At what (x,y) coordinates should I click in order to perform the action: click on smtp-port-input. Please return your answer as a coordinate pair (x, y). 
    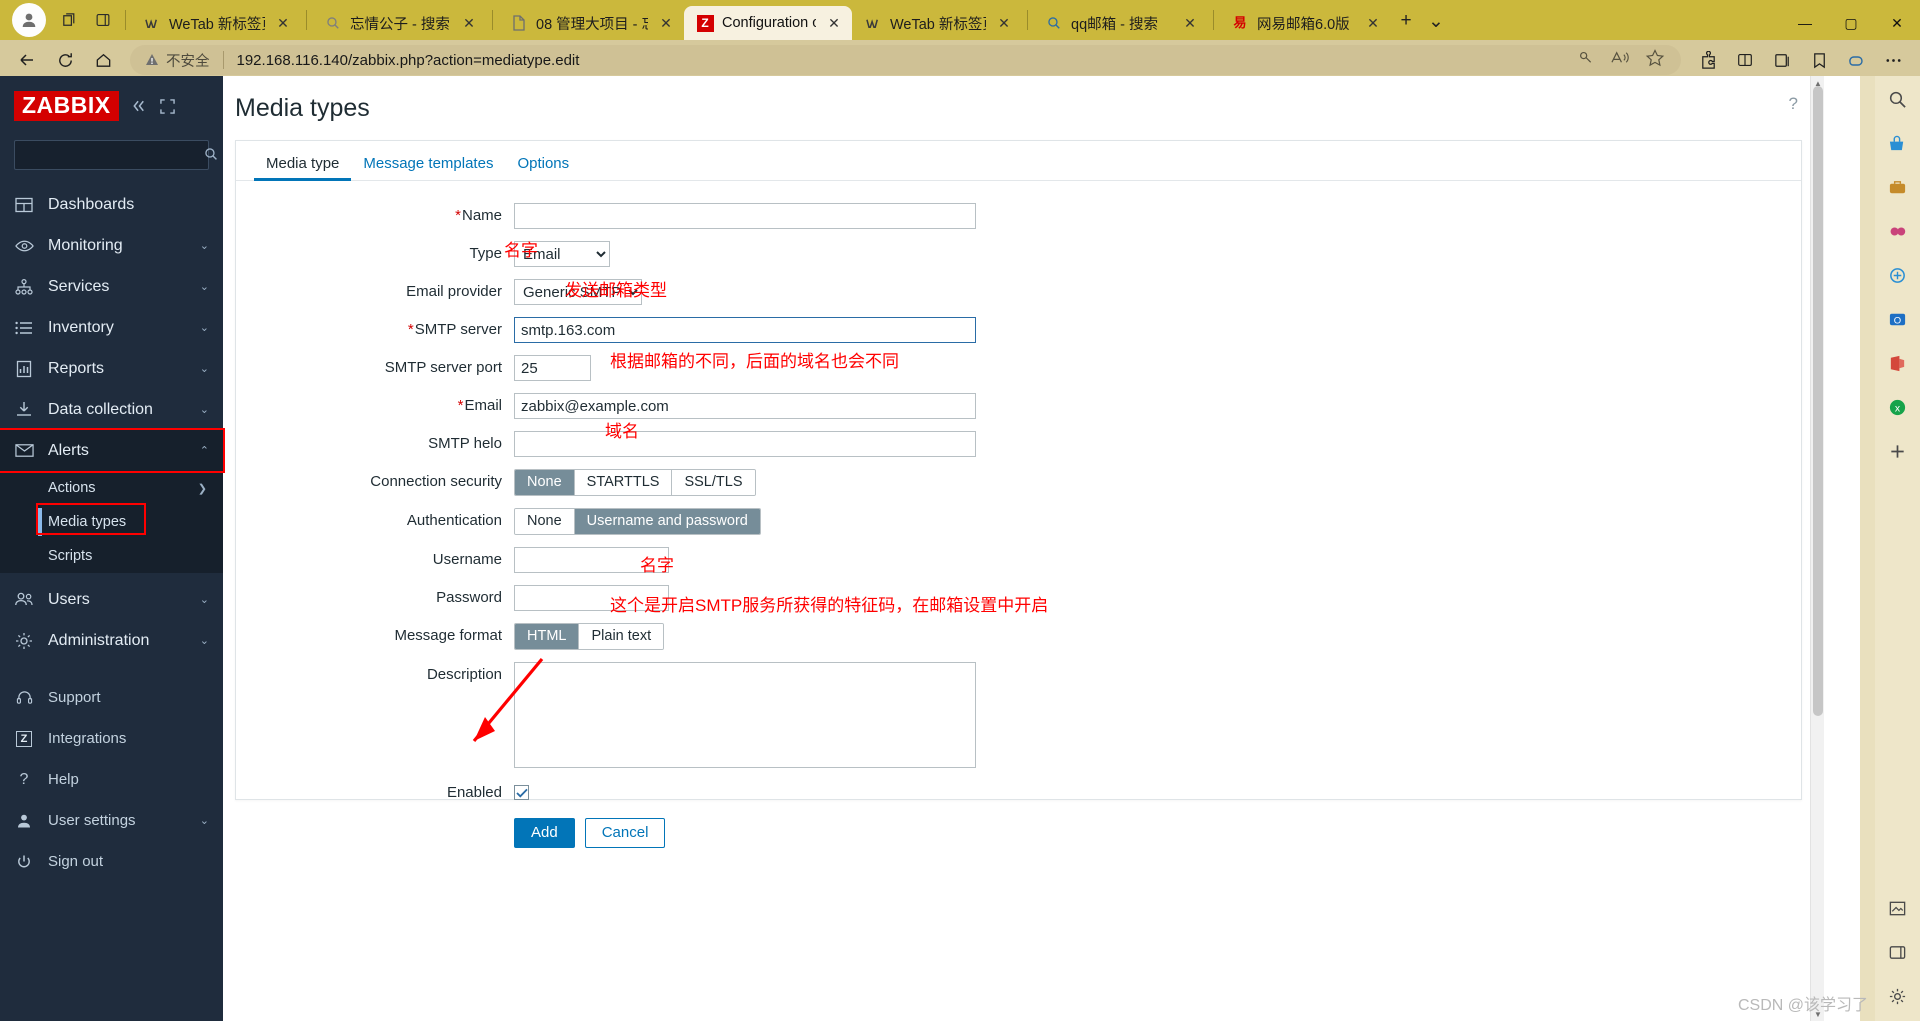
    Looking at the image, I should click on (552, 368).